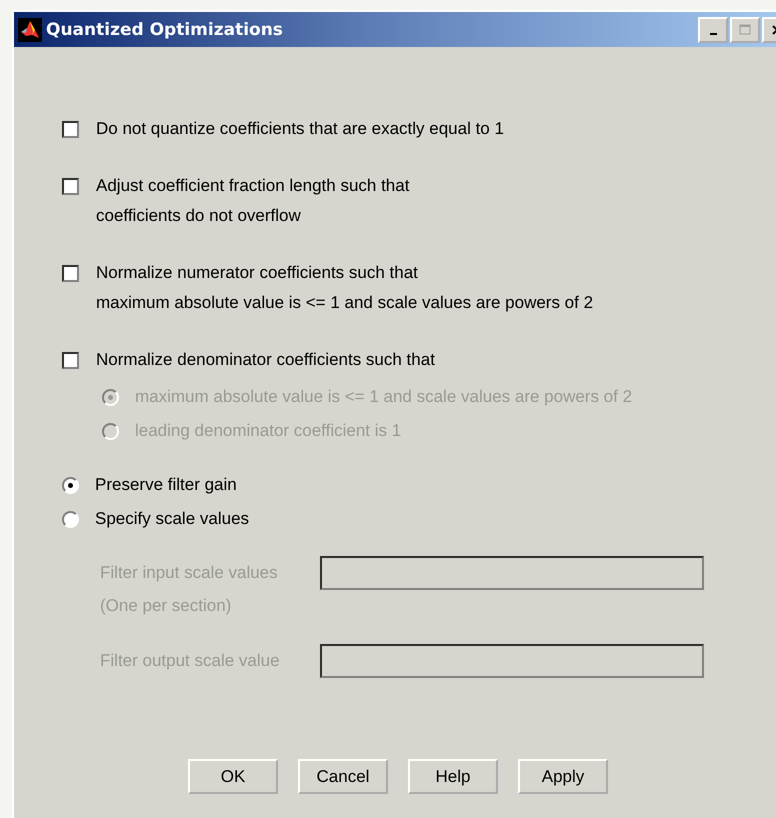 Image resolution: width=776 pixels, height=818 pixels. I want to click on field-label: Filter output scale value, so click(190, 661).